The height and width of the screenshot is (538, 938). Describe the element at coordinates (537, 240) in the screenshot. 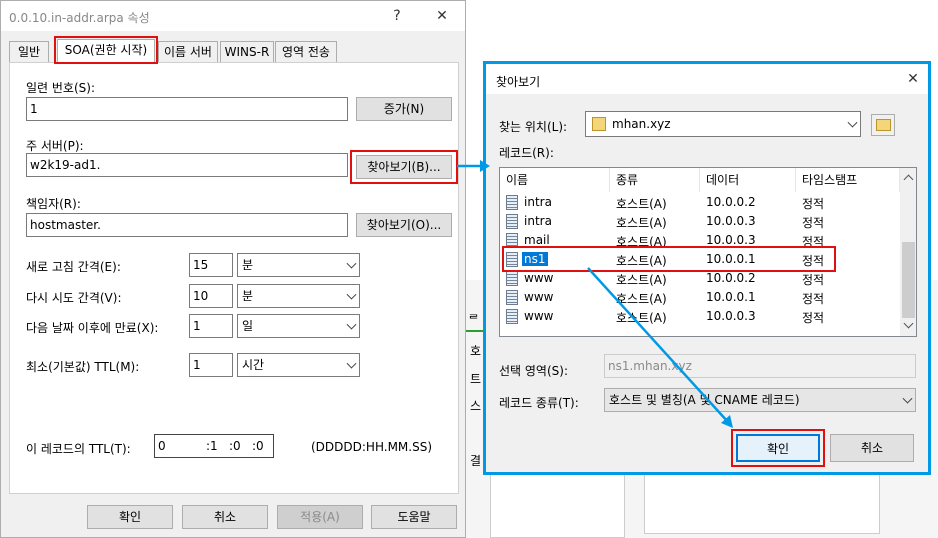

I see `record-name: mail` at that location.